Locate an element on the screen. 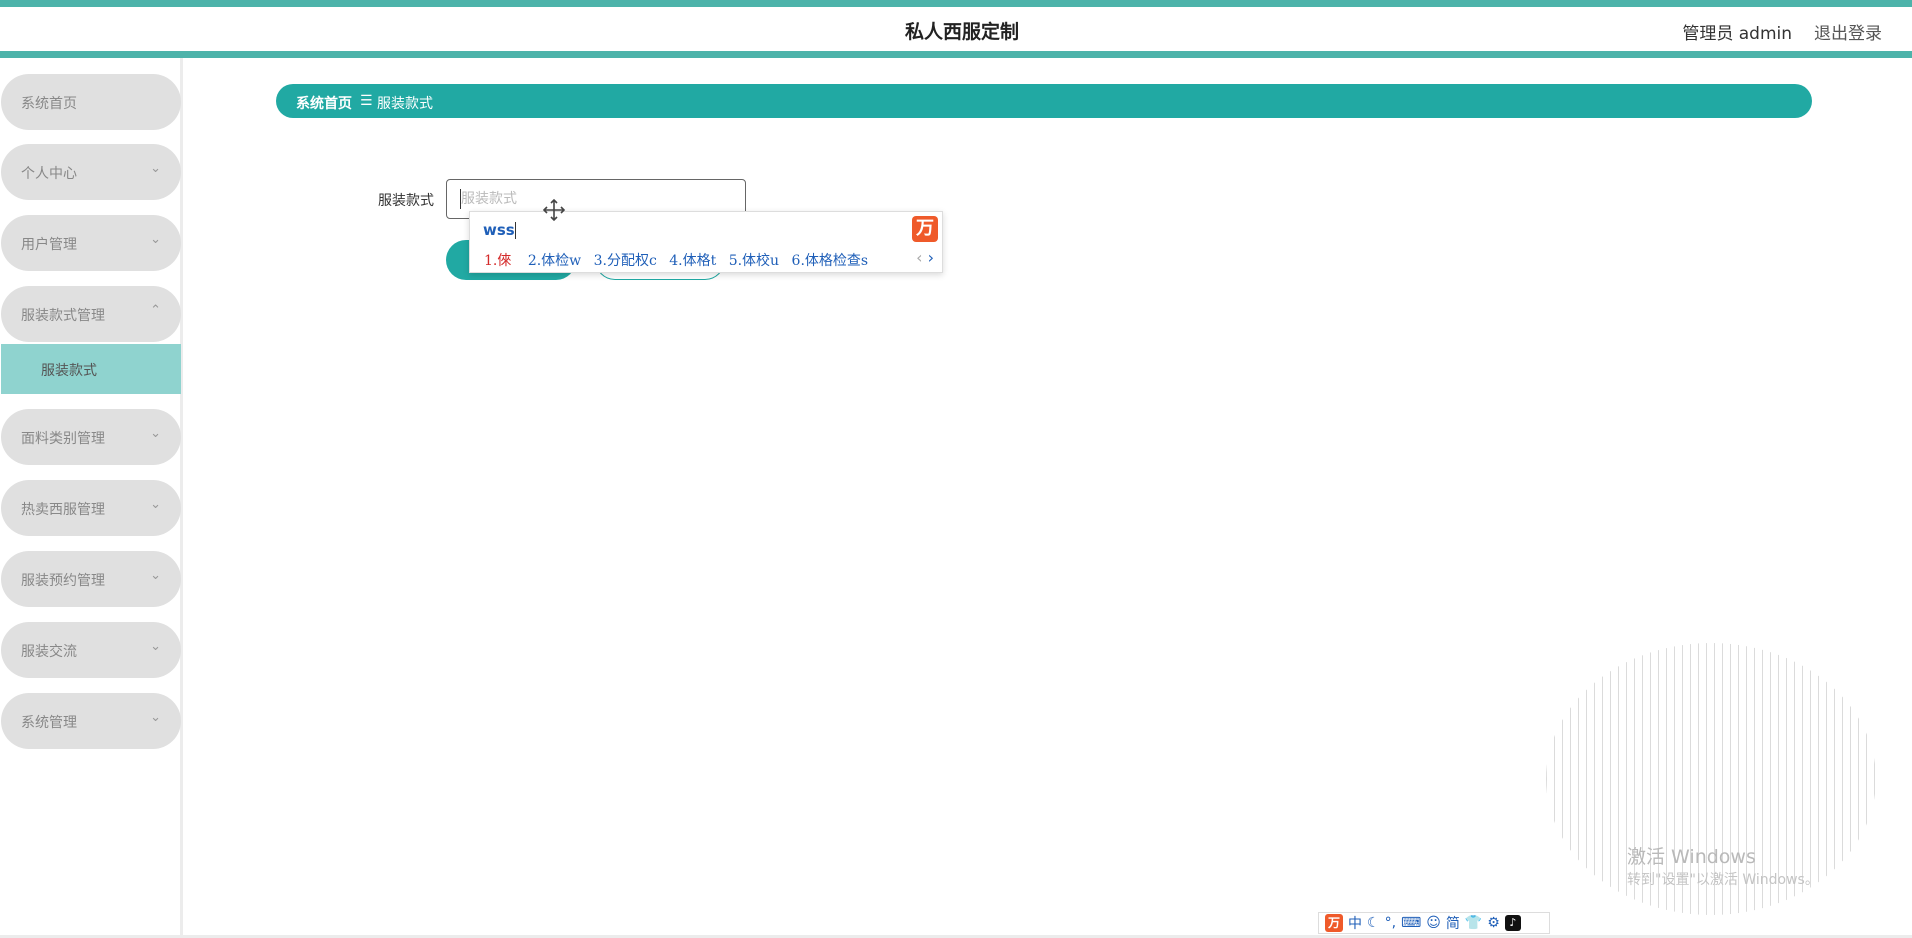  punctuation-icon: °, is located at coordinates (1390, 923).